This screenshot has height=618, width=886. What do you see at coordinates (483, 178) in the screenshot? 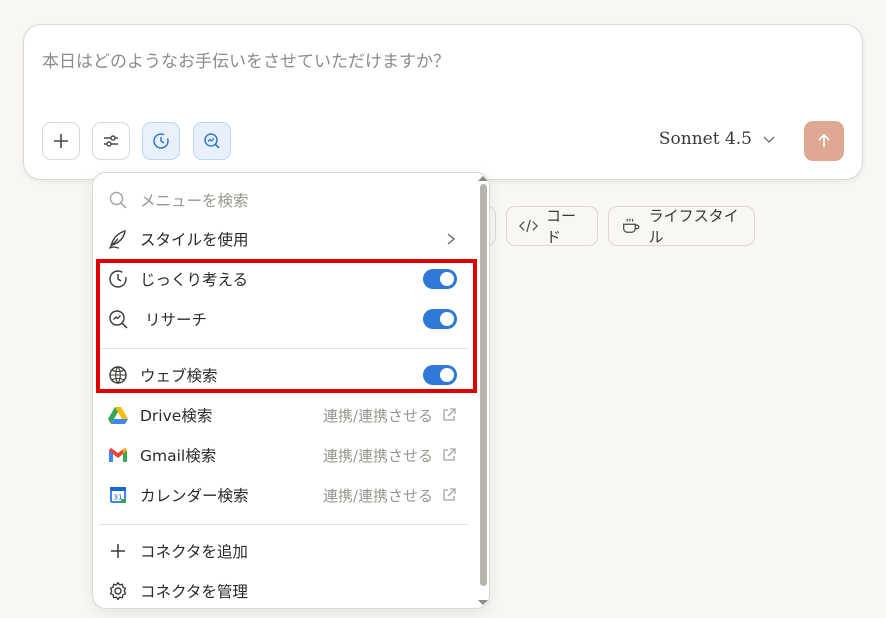
I see `scroll-up-arrow` at bounding box center [483, 178].